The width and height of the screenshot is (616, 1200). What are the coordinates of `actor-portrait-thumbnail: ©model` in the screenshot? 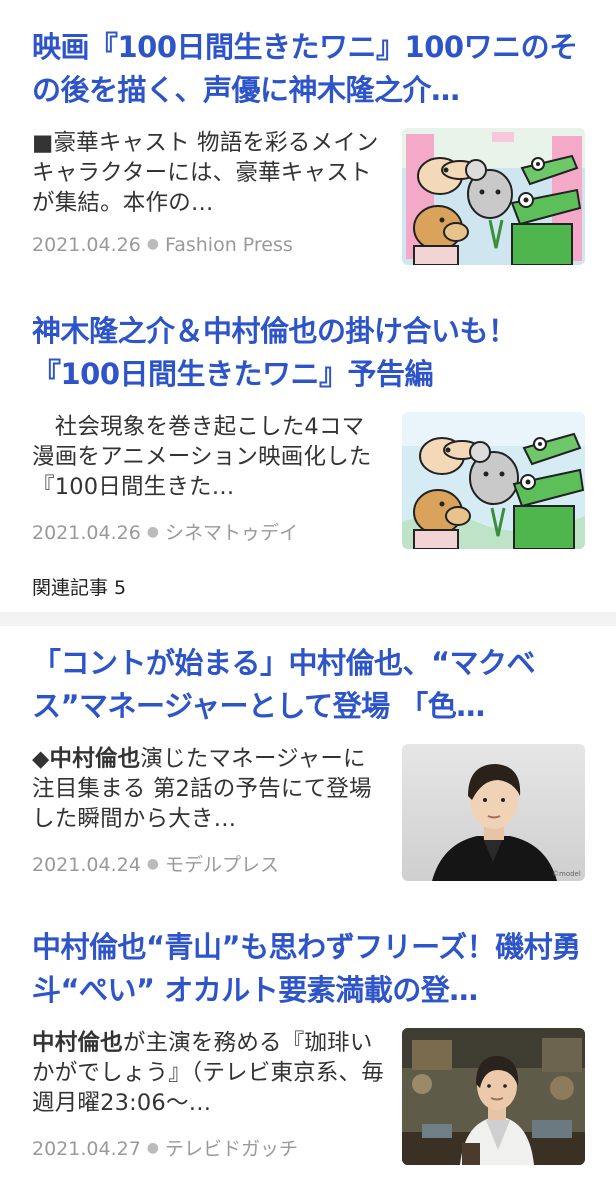 It's located at (493, 812).